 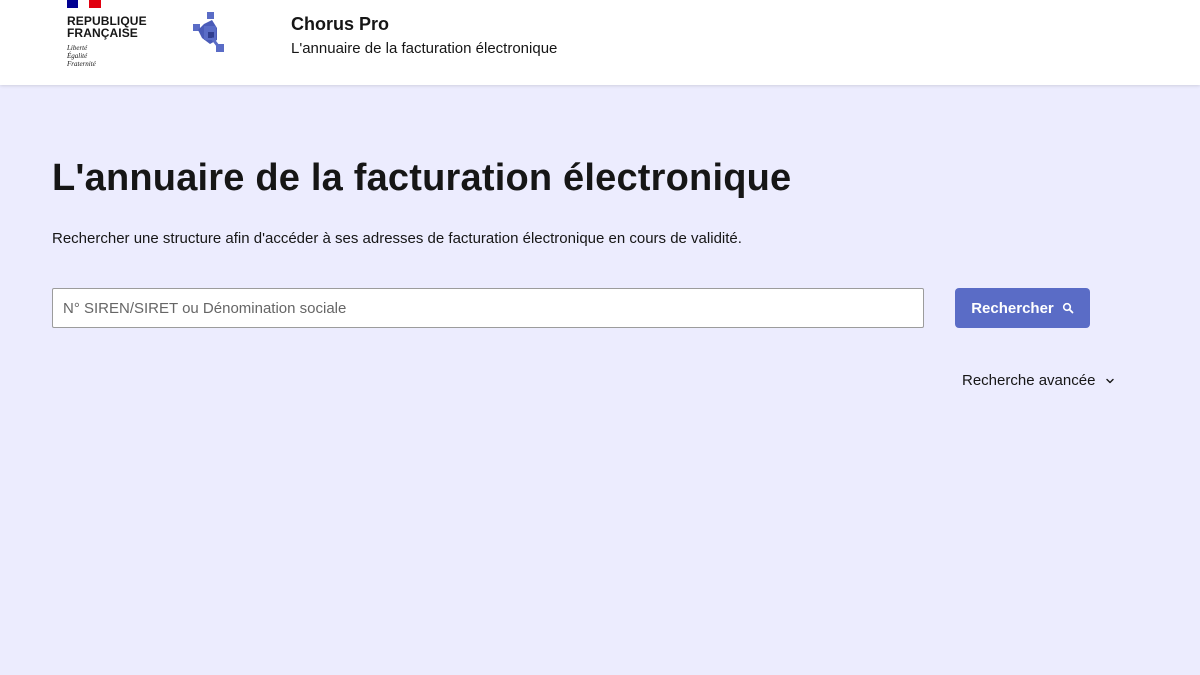 I want to click on advanced-search-label: Recherche avancée, so click(x=1029, y=380).